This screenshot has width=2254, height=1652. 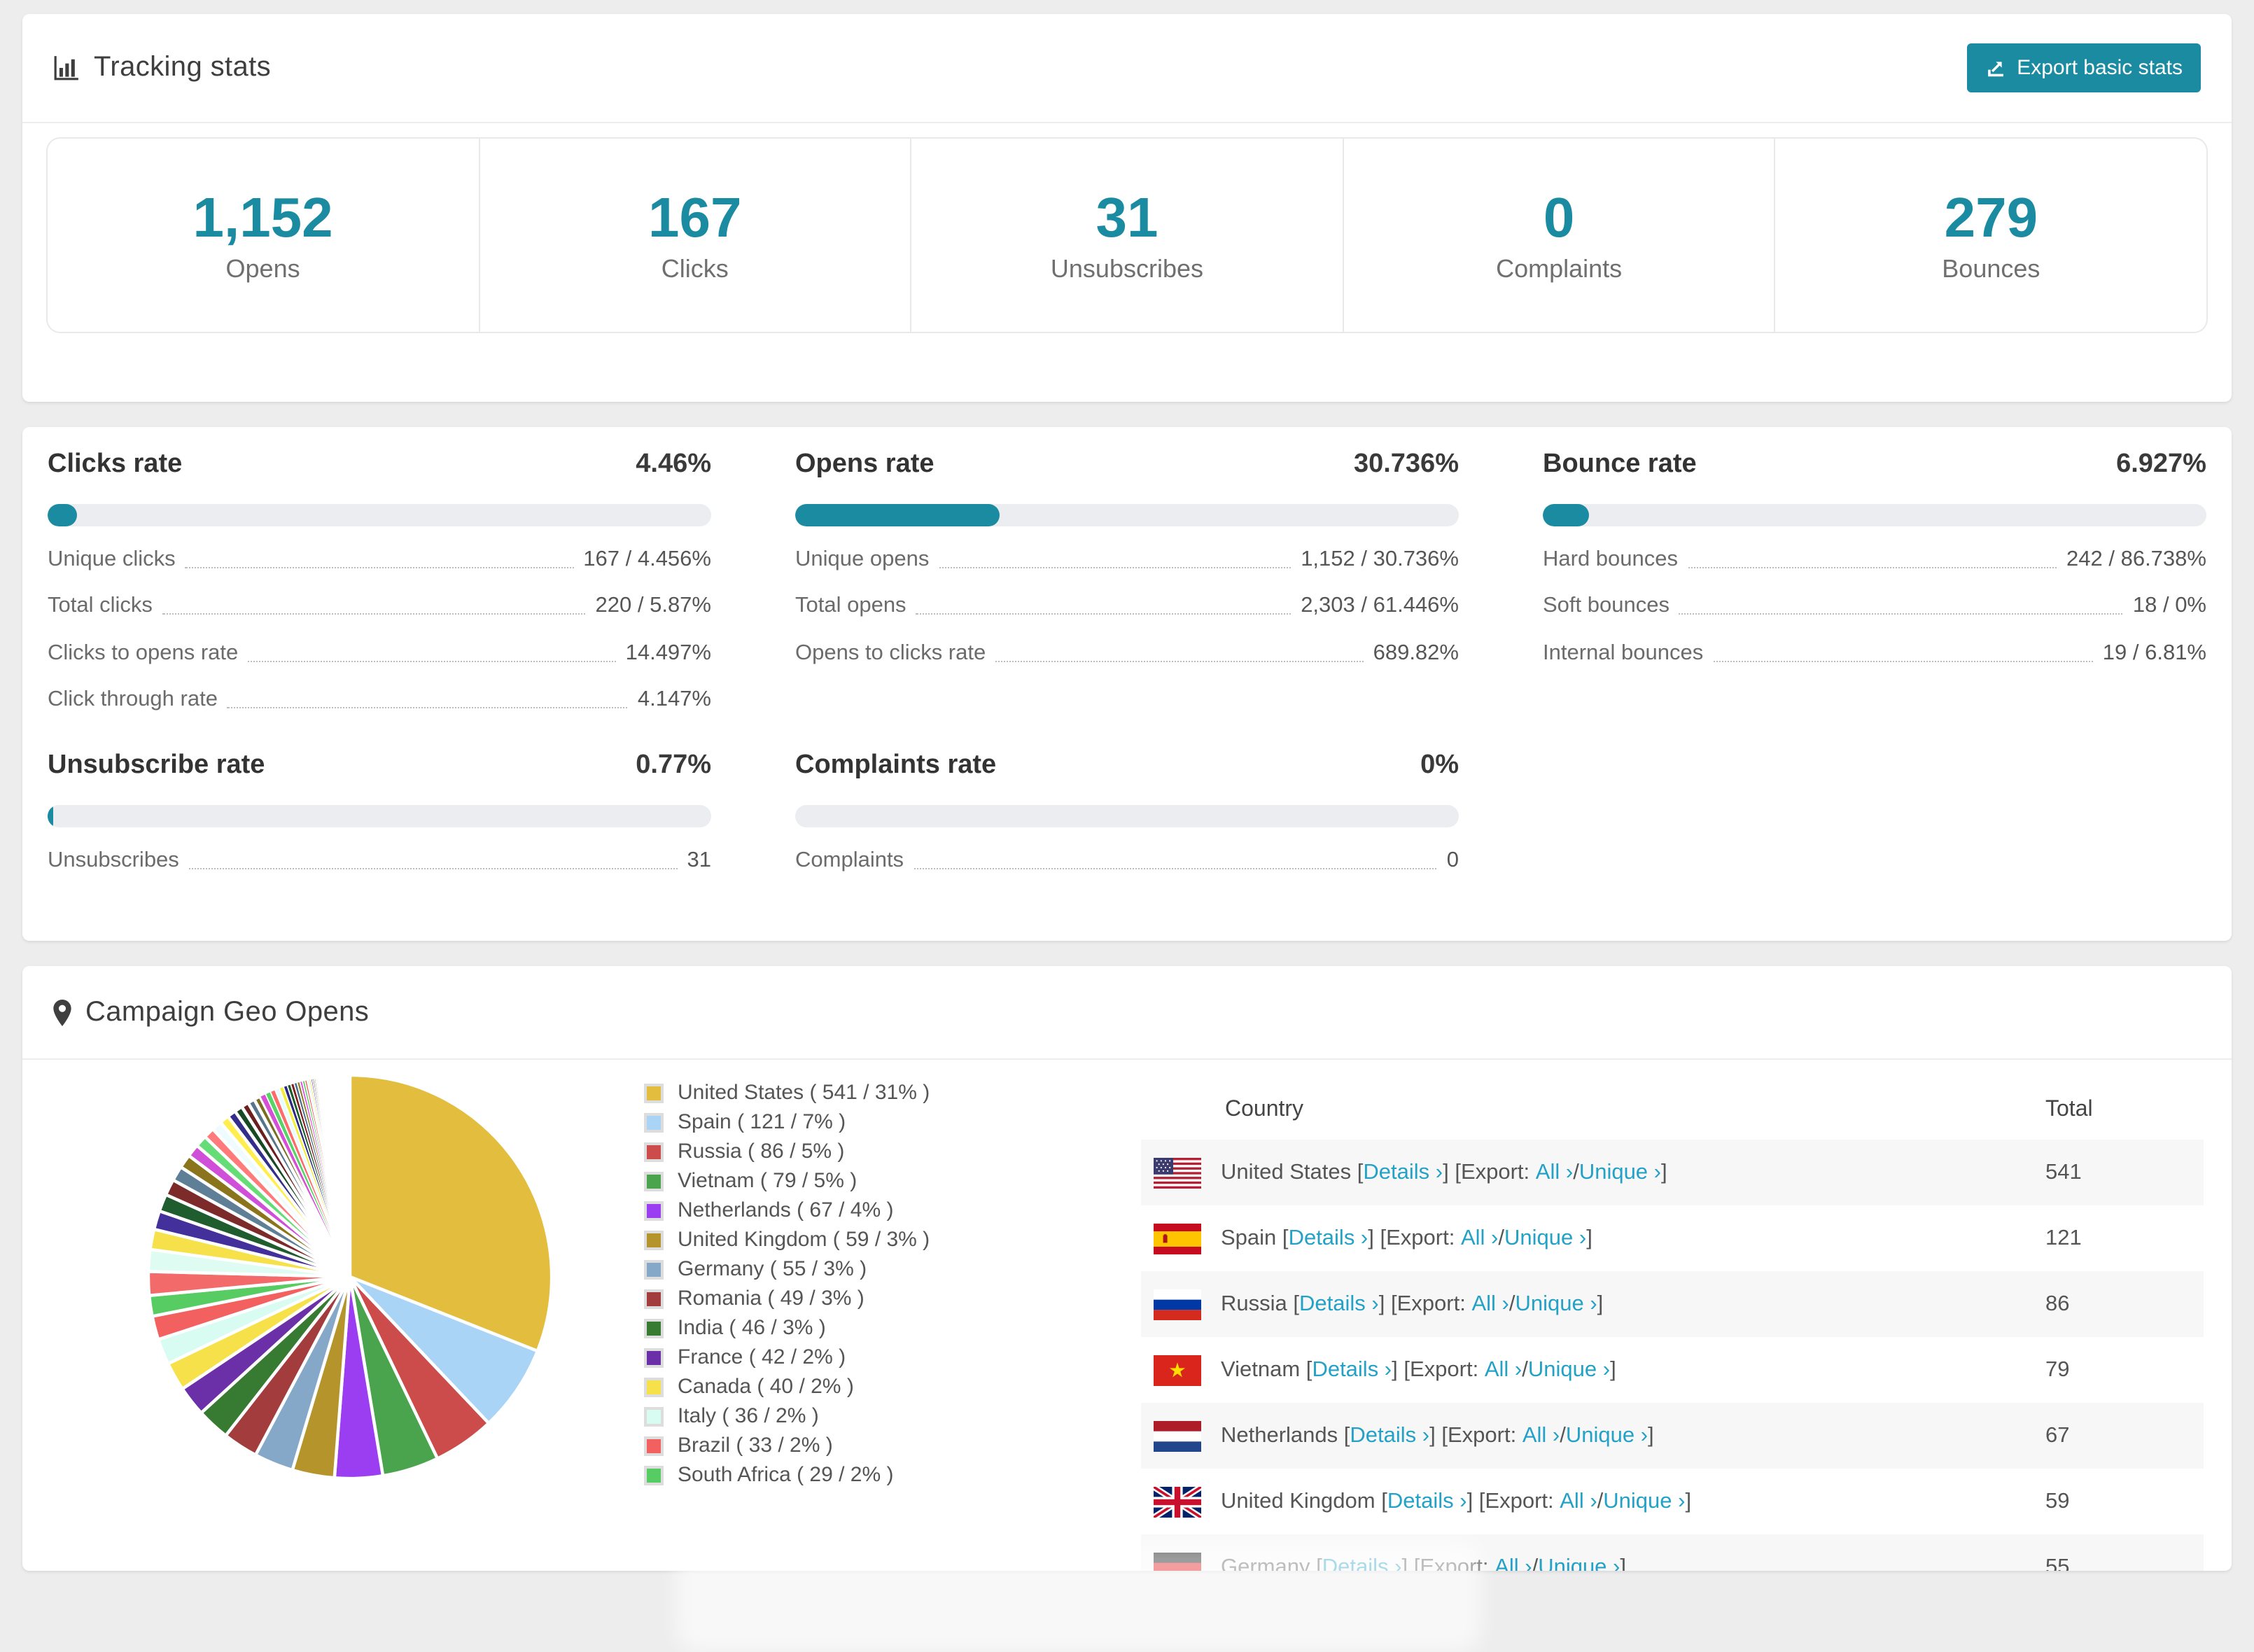 I want to click on stat-box: 1,152 Opens, so click(x=263, y=235).